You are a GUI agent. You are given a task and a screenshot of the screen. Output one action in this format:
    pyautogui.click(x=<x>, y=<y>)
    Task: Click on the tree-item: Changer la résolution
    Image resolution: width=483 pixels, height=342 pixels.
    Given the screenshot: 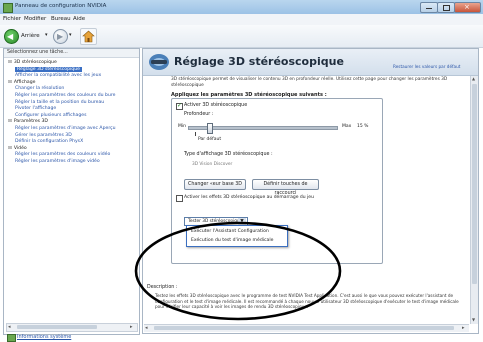 What is the action you would take?
    pyautogui.click(x=70, y=89)
    